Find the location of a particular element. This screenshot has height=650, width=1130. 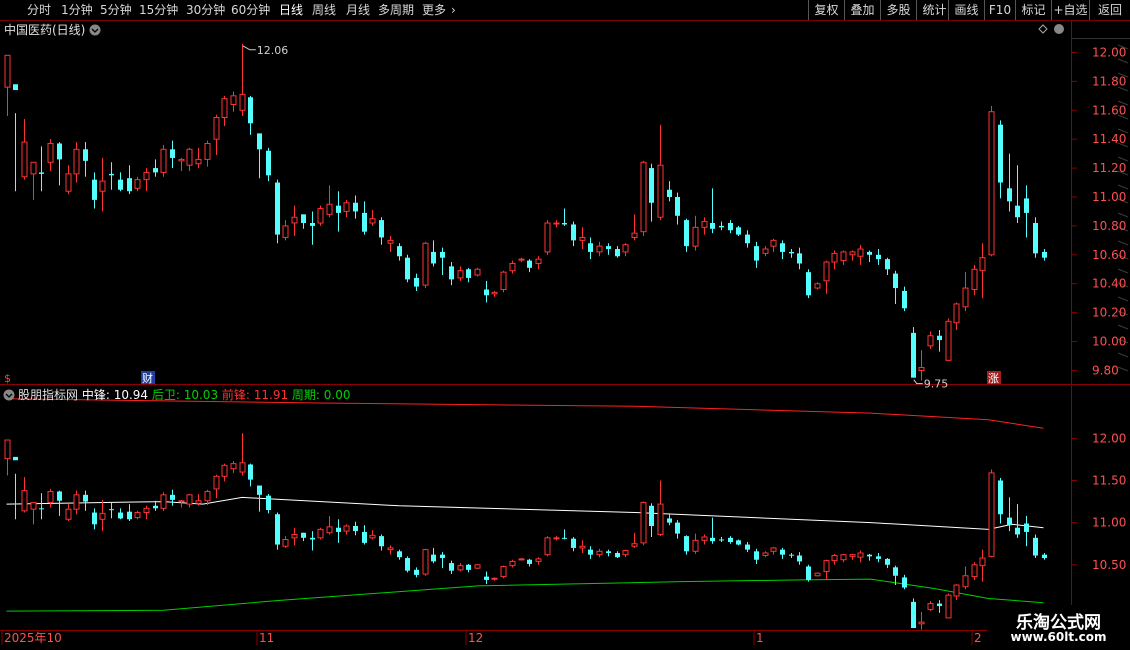

cycle-value: 0.00 is located at coordinates (337, 395).